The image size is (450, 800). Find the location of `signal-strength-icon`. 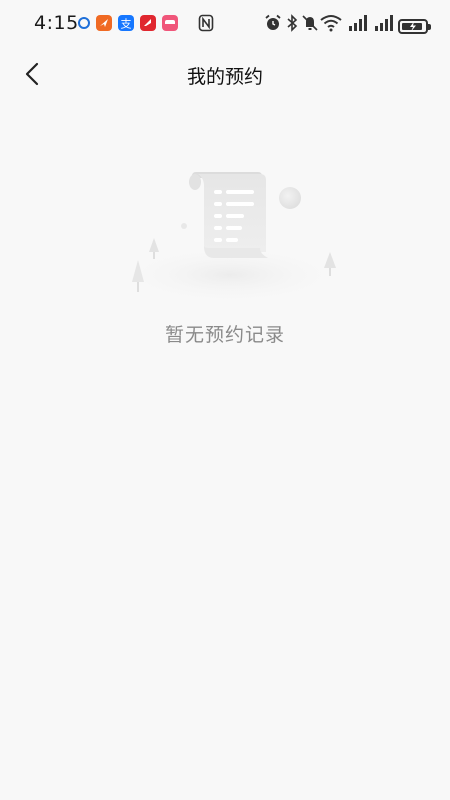

signal-strength-icon is located at coordinates (358, 25).